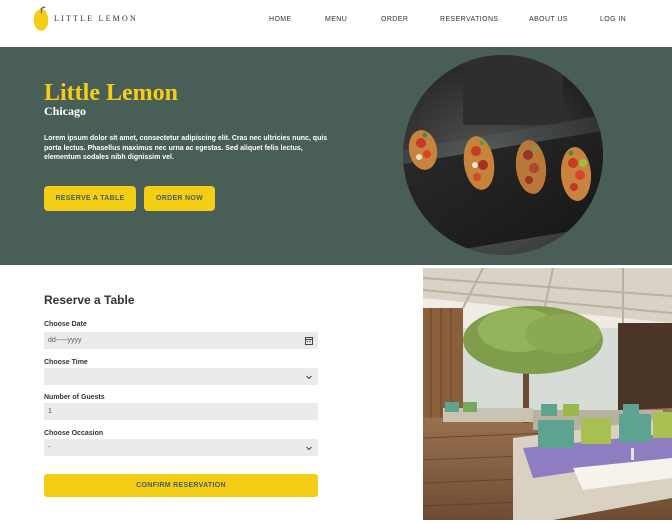 The width and height of the screenshot is (672, 524). I want to click on hero-title: Little Lemon, so click(111, 93).